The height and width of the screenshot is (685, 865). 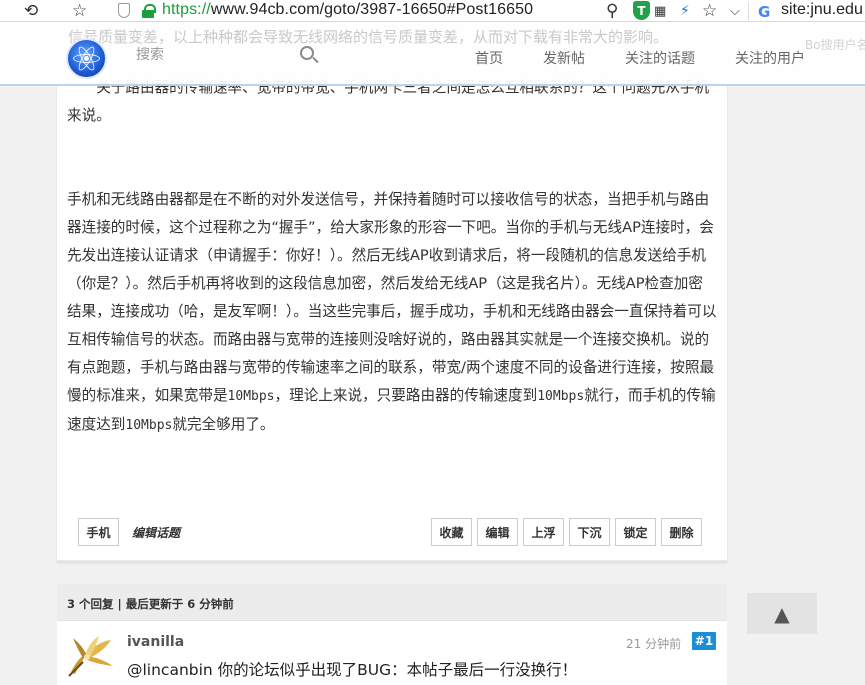 I want to click on nav-new-post: 发新帖, so click(x=564, y=58).